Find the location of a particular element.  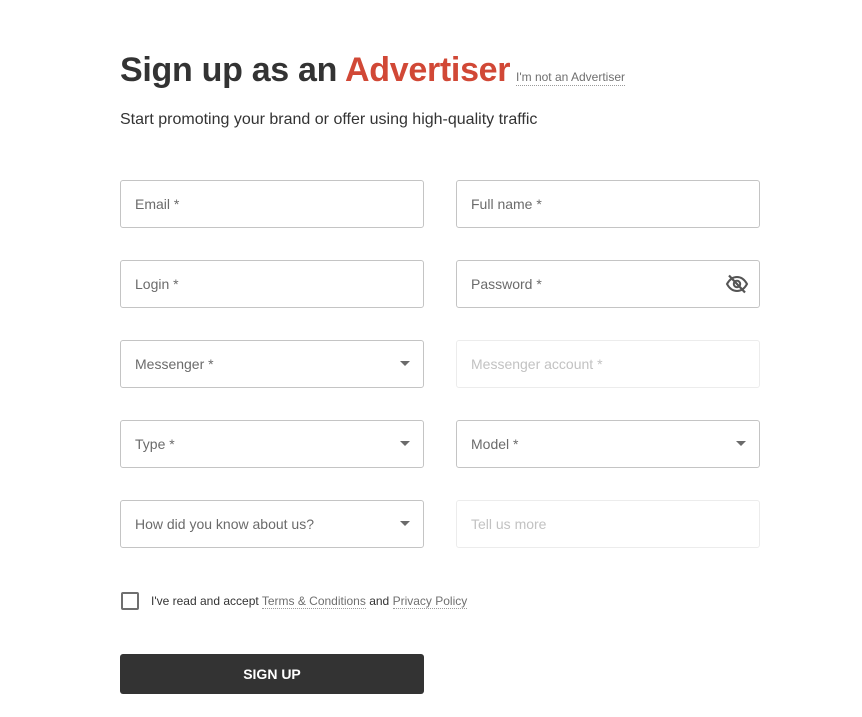

messenger-placeholder: Messenger * is located at coordinates (174, 364).